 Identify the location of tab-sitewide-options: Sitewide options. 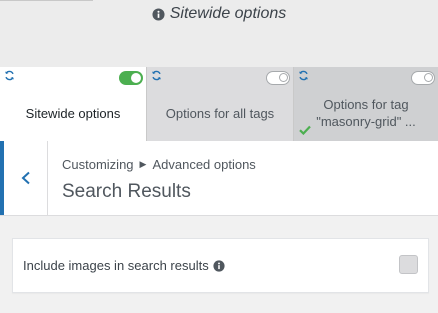
(73, 104).